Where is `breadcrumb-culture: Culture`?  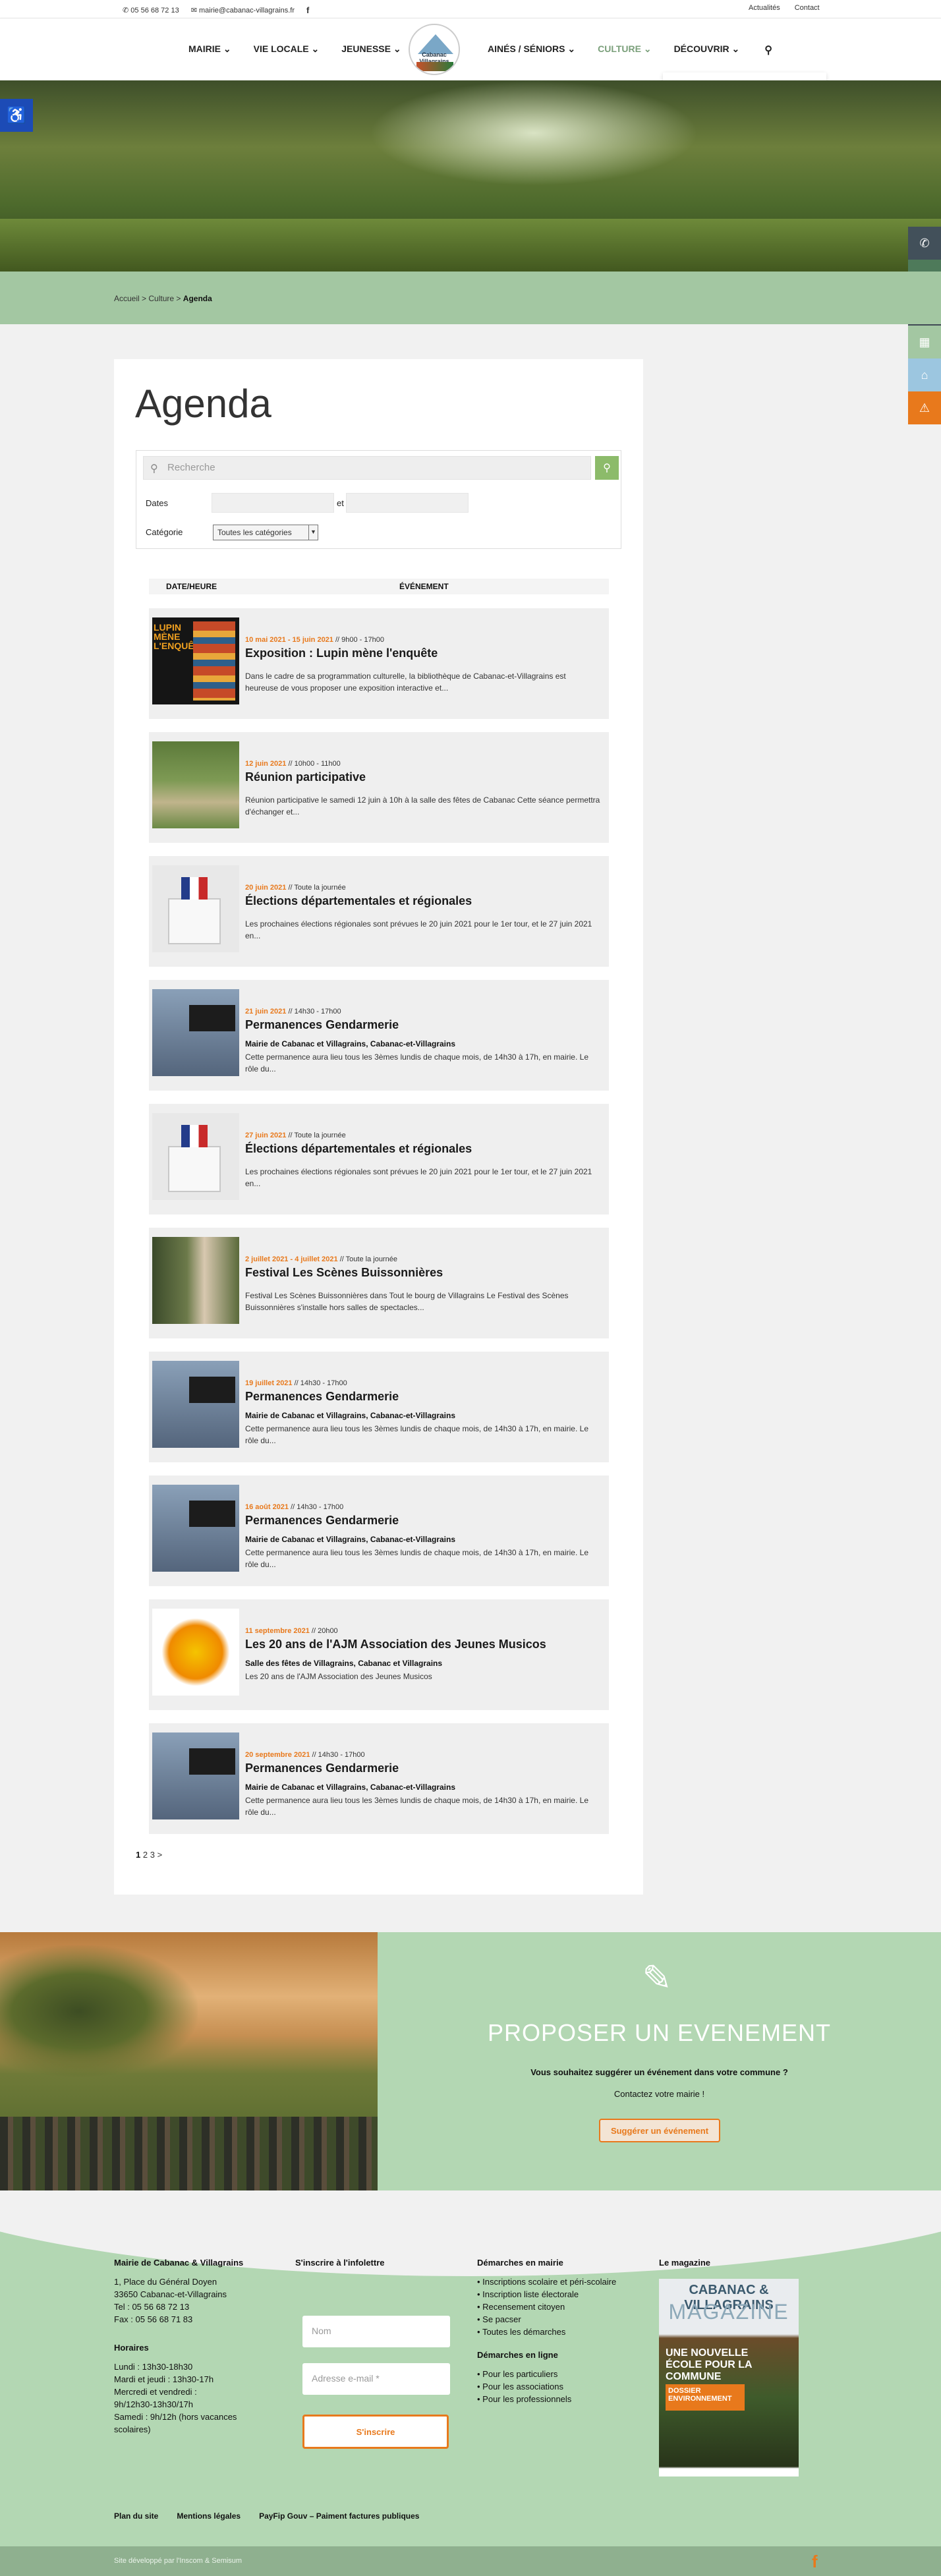
breadcrumb-culture: Culture is located at coordinates (161, 299).